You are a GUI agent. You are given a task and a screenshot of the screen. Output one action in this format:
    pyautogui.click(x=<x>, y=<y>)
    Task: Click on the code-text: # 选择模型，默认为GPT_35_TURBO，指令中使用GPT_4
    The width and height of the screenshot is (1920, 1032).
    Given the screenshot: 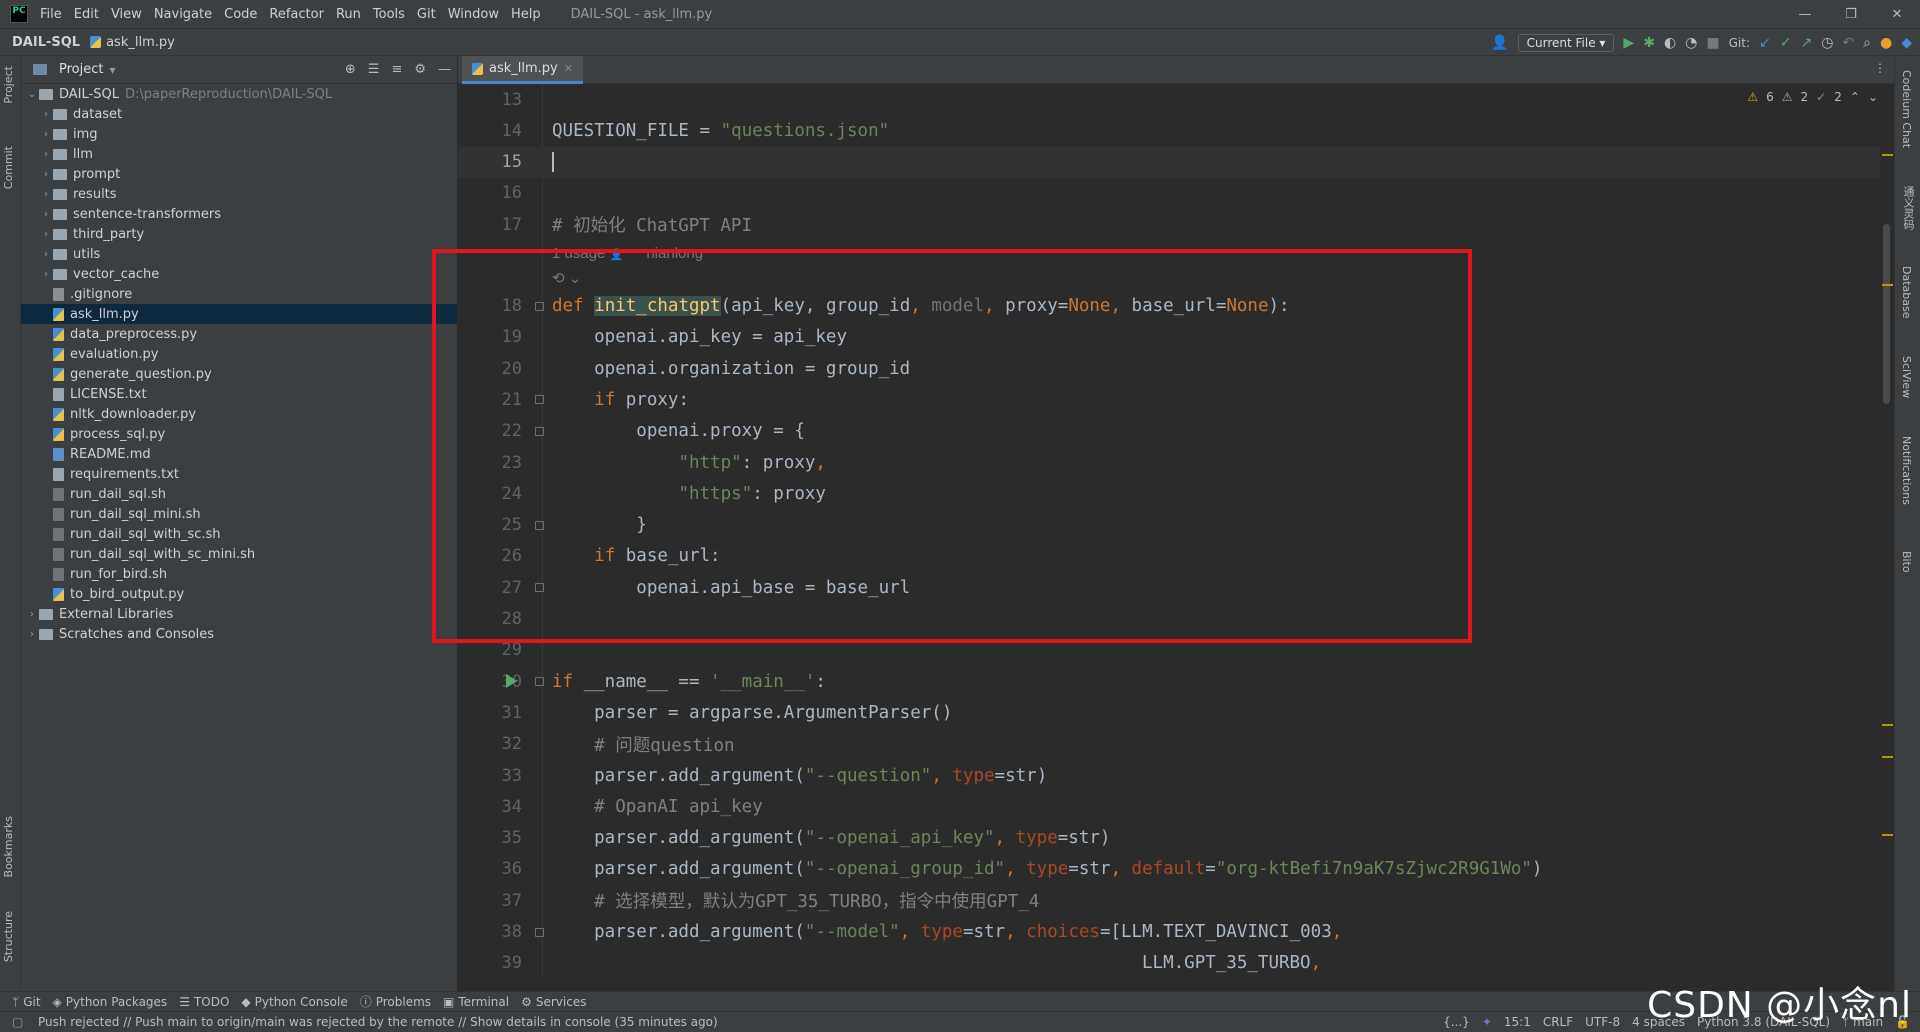 What is the action you would take?
    pyautogui.click(x=795, y=900)
    